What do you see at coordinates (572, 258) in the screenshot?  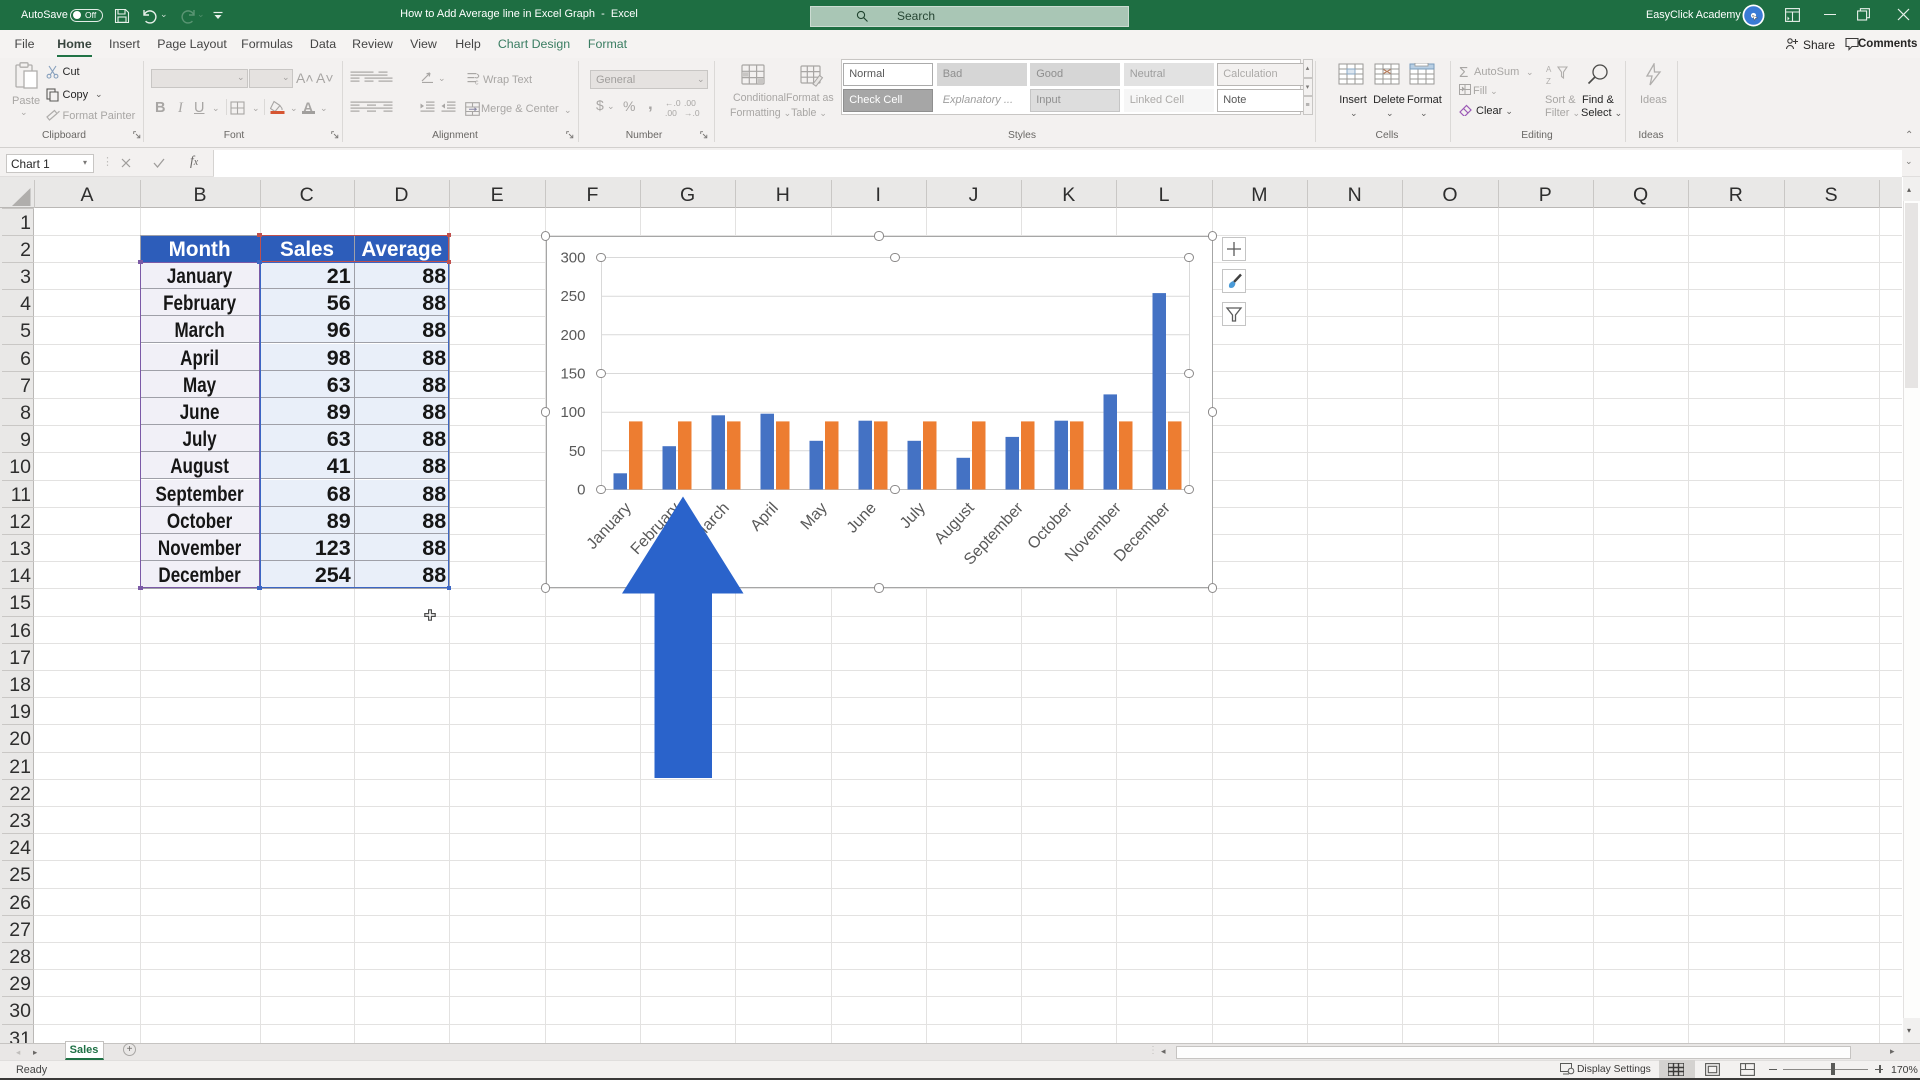 I see `svg-text: 300` at bounding box center [572, 258].